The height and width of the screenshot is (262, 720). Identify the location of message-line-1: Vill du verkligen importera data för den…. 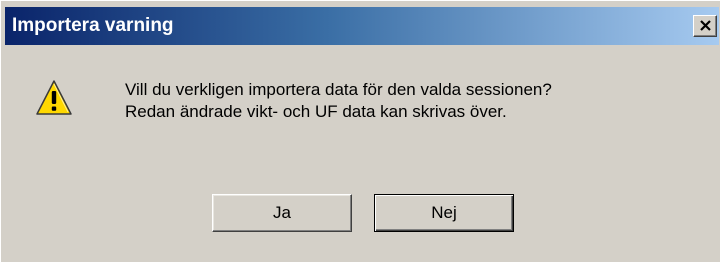
(338, 89).